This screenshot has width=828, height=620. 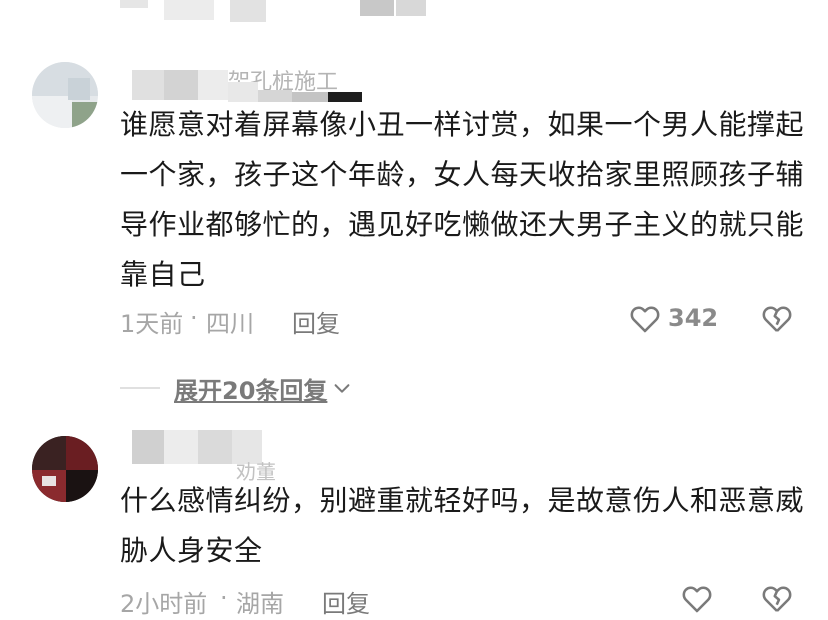 I want to click on username: 劝董, so click(x=222, y=456).